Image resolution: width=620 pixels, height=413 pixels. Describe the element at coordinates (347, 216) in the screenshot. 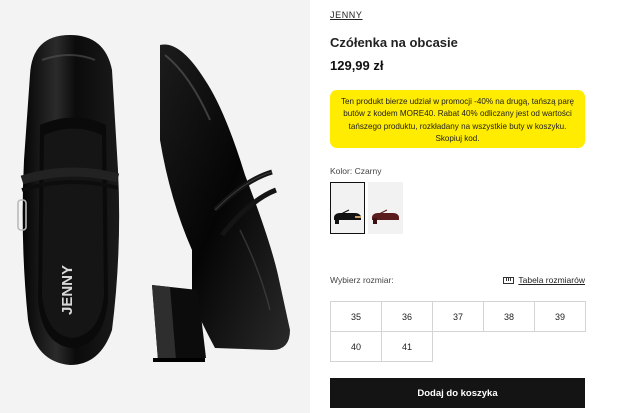

I see `black-shoe-swatch-icon` at that location.